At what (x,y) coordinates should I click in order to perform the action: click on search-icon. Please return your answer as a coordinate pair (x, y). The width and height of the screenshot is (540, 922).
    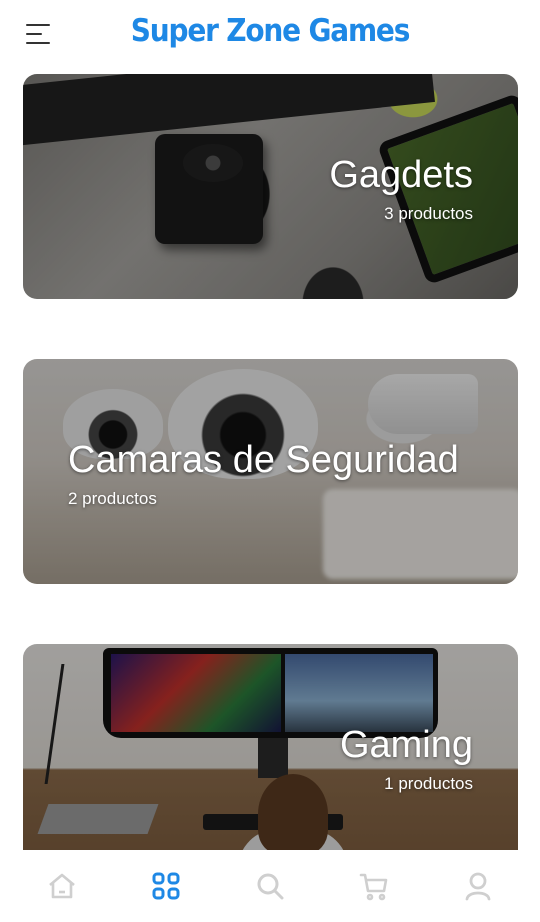
    Looking at the image, I should click on (270, 886).